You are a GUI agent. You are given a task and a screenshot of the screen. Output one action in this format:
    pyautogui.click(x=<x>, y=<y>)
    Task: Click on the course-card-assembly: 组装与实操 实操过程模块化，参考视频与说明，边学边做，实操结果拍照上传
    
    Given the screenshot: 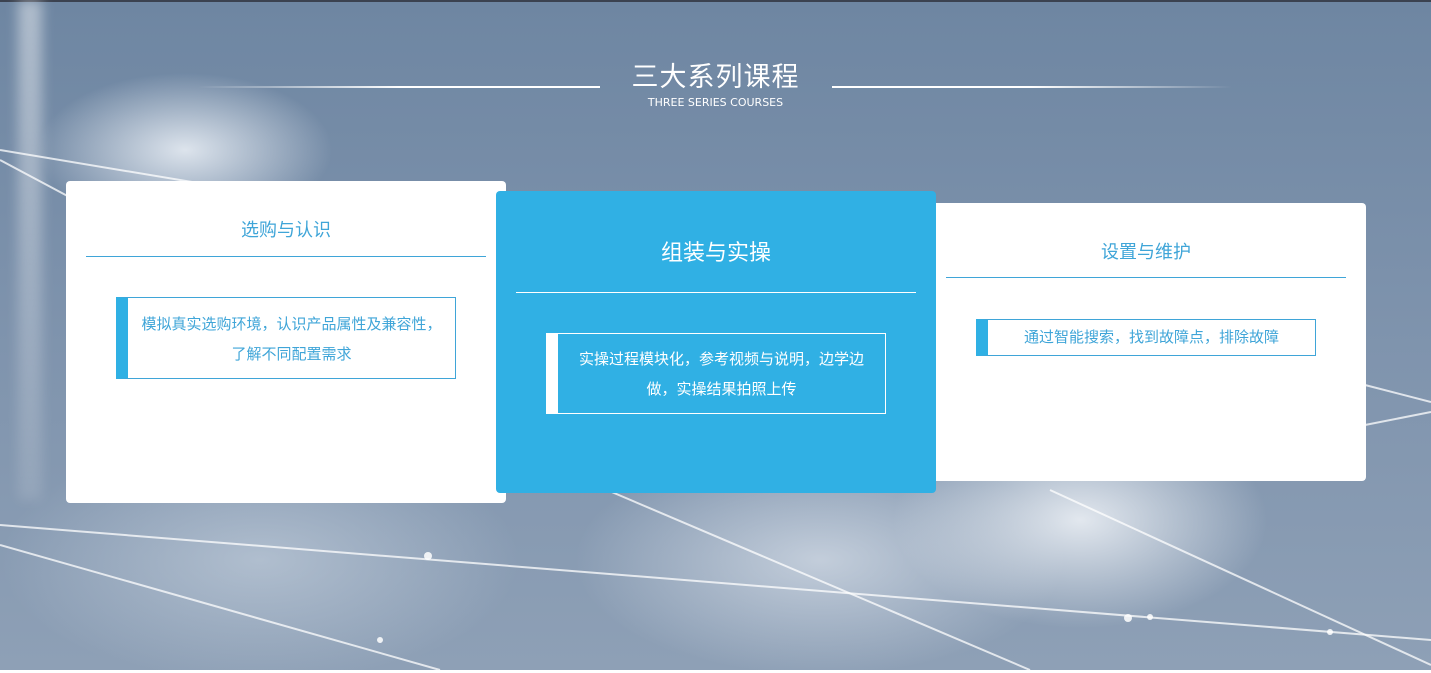 What is the action you would take?
    pyautogui.click(x=716, y=342)
    